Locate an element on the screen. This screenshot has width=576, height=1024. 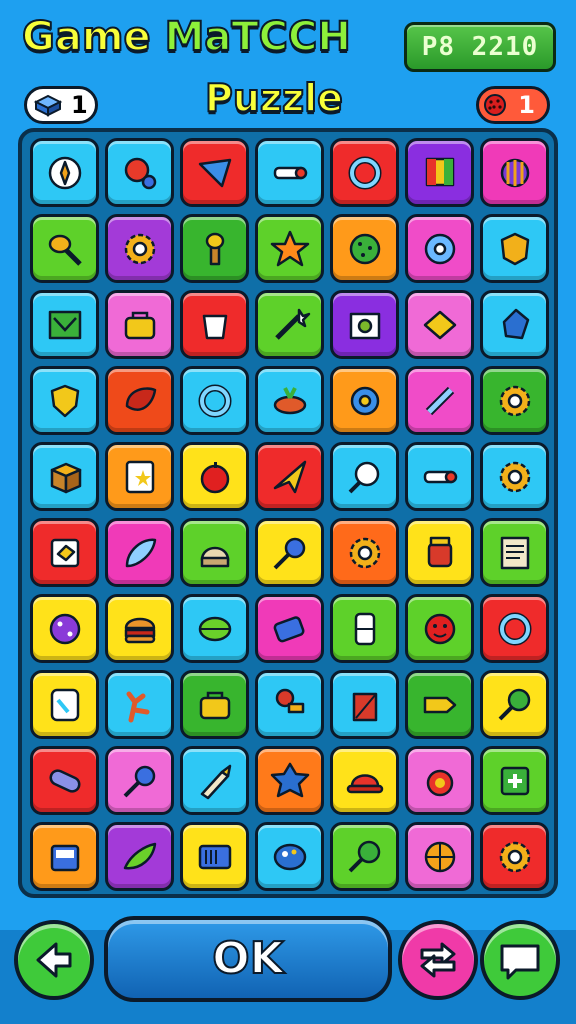
gear-icon is located at coordinates (514, 856).